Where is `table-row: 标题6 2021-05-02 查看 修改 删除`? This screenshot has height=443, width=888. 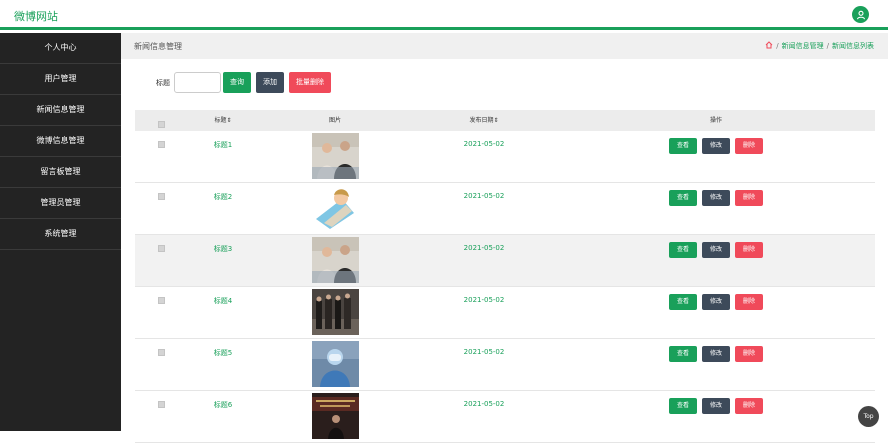
table-row: 标题6 2021-05-02 查看 修改 删除 is located at coordinates (505, 417).